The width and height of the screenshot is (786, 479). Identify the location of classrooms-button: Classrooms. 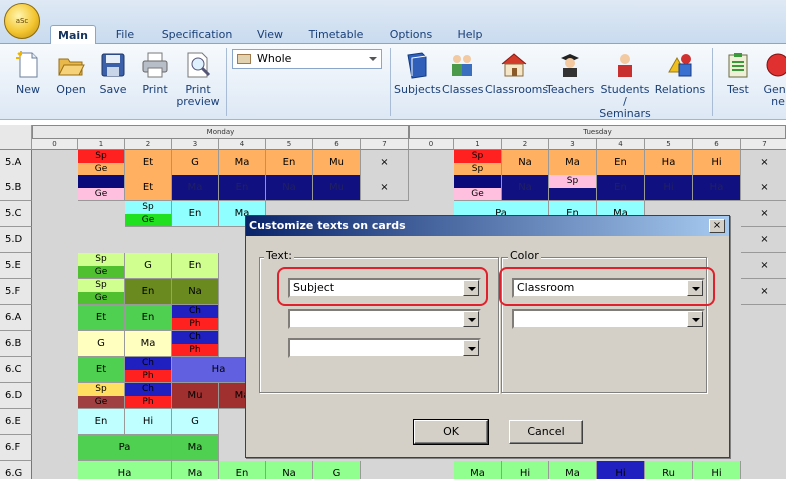
(516, 73).